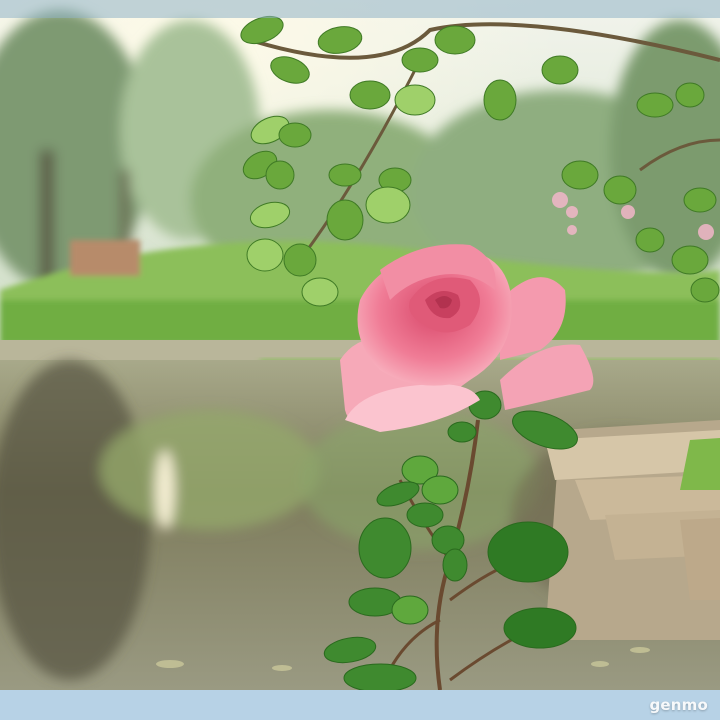  I want to click on stone-path, so click(632, 530).